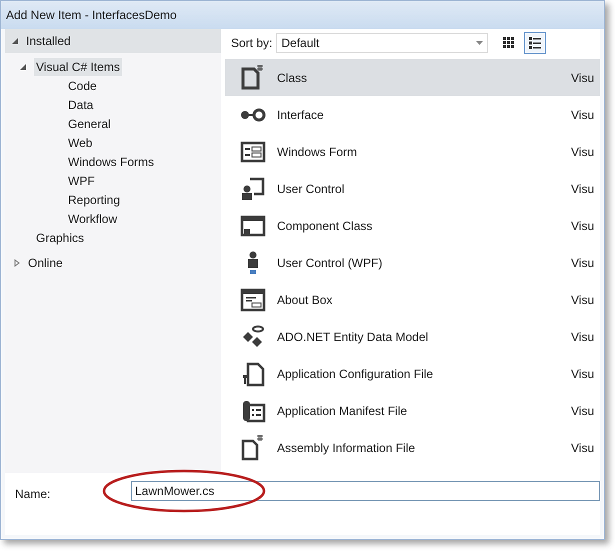 This screenshot has width=615, height=552. Describe the element at coordinates (480, 43) in the screenshot. I see `caret-icon` at that location.